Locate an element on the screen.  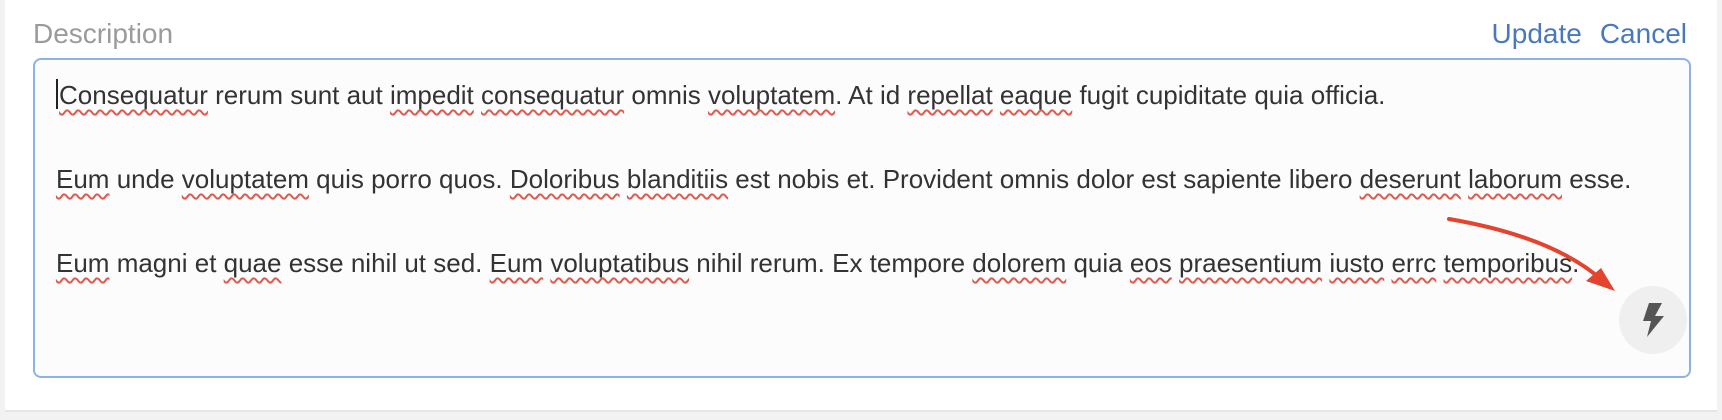
misspelled-word: repellat is located at coordinates (950, 95).